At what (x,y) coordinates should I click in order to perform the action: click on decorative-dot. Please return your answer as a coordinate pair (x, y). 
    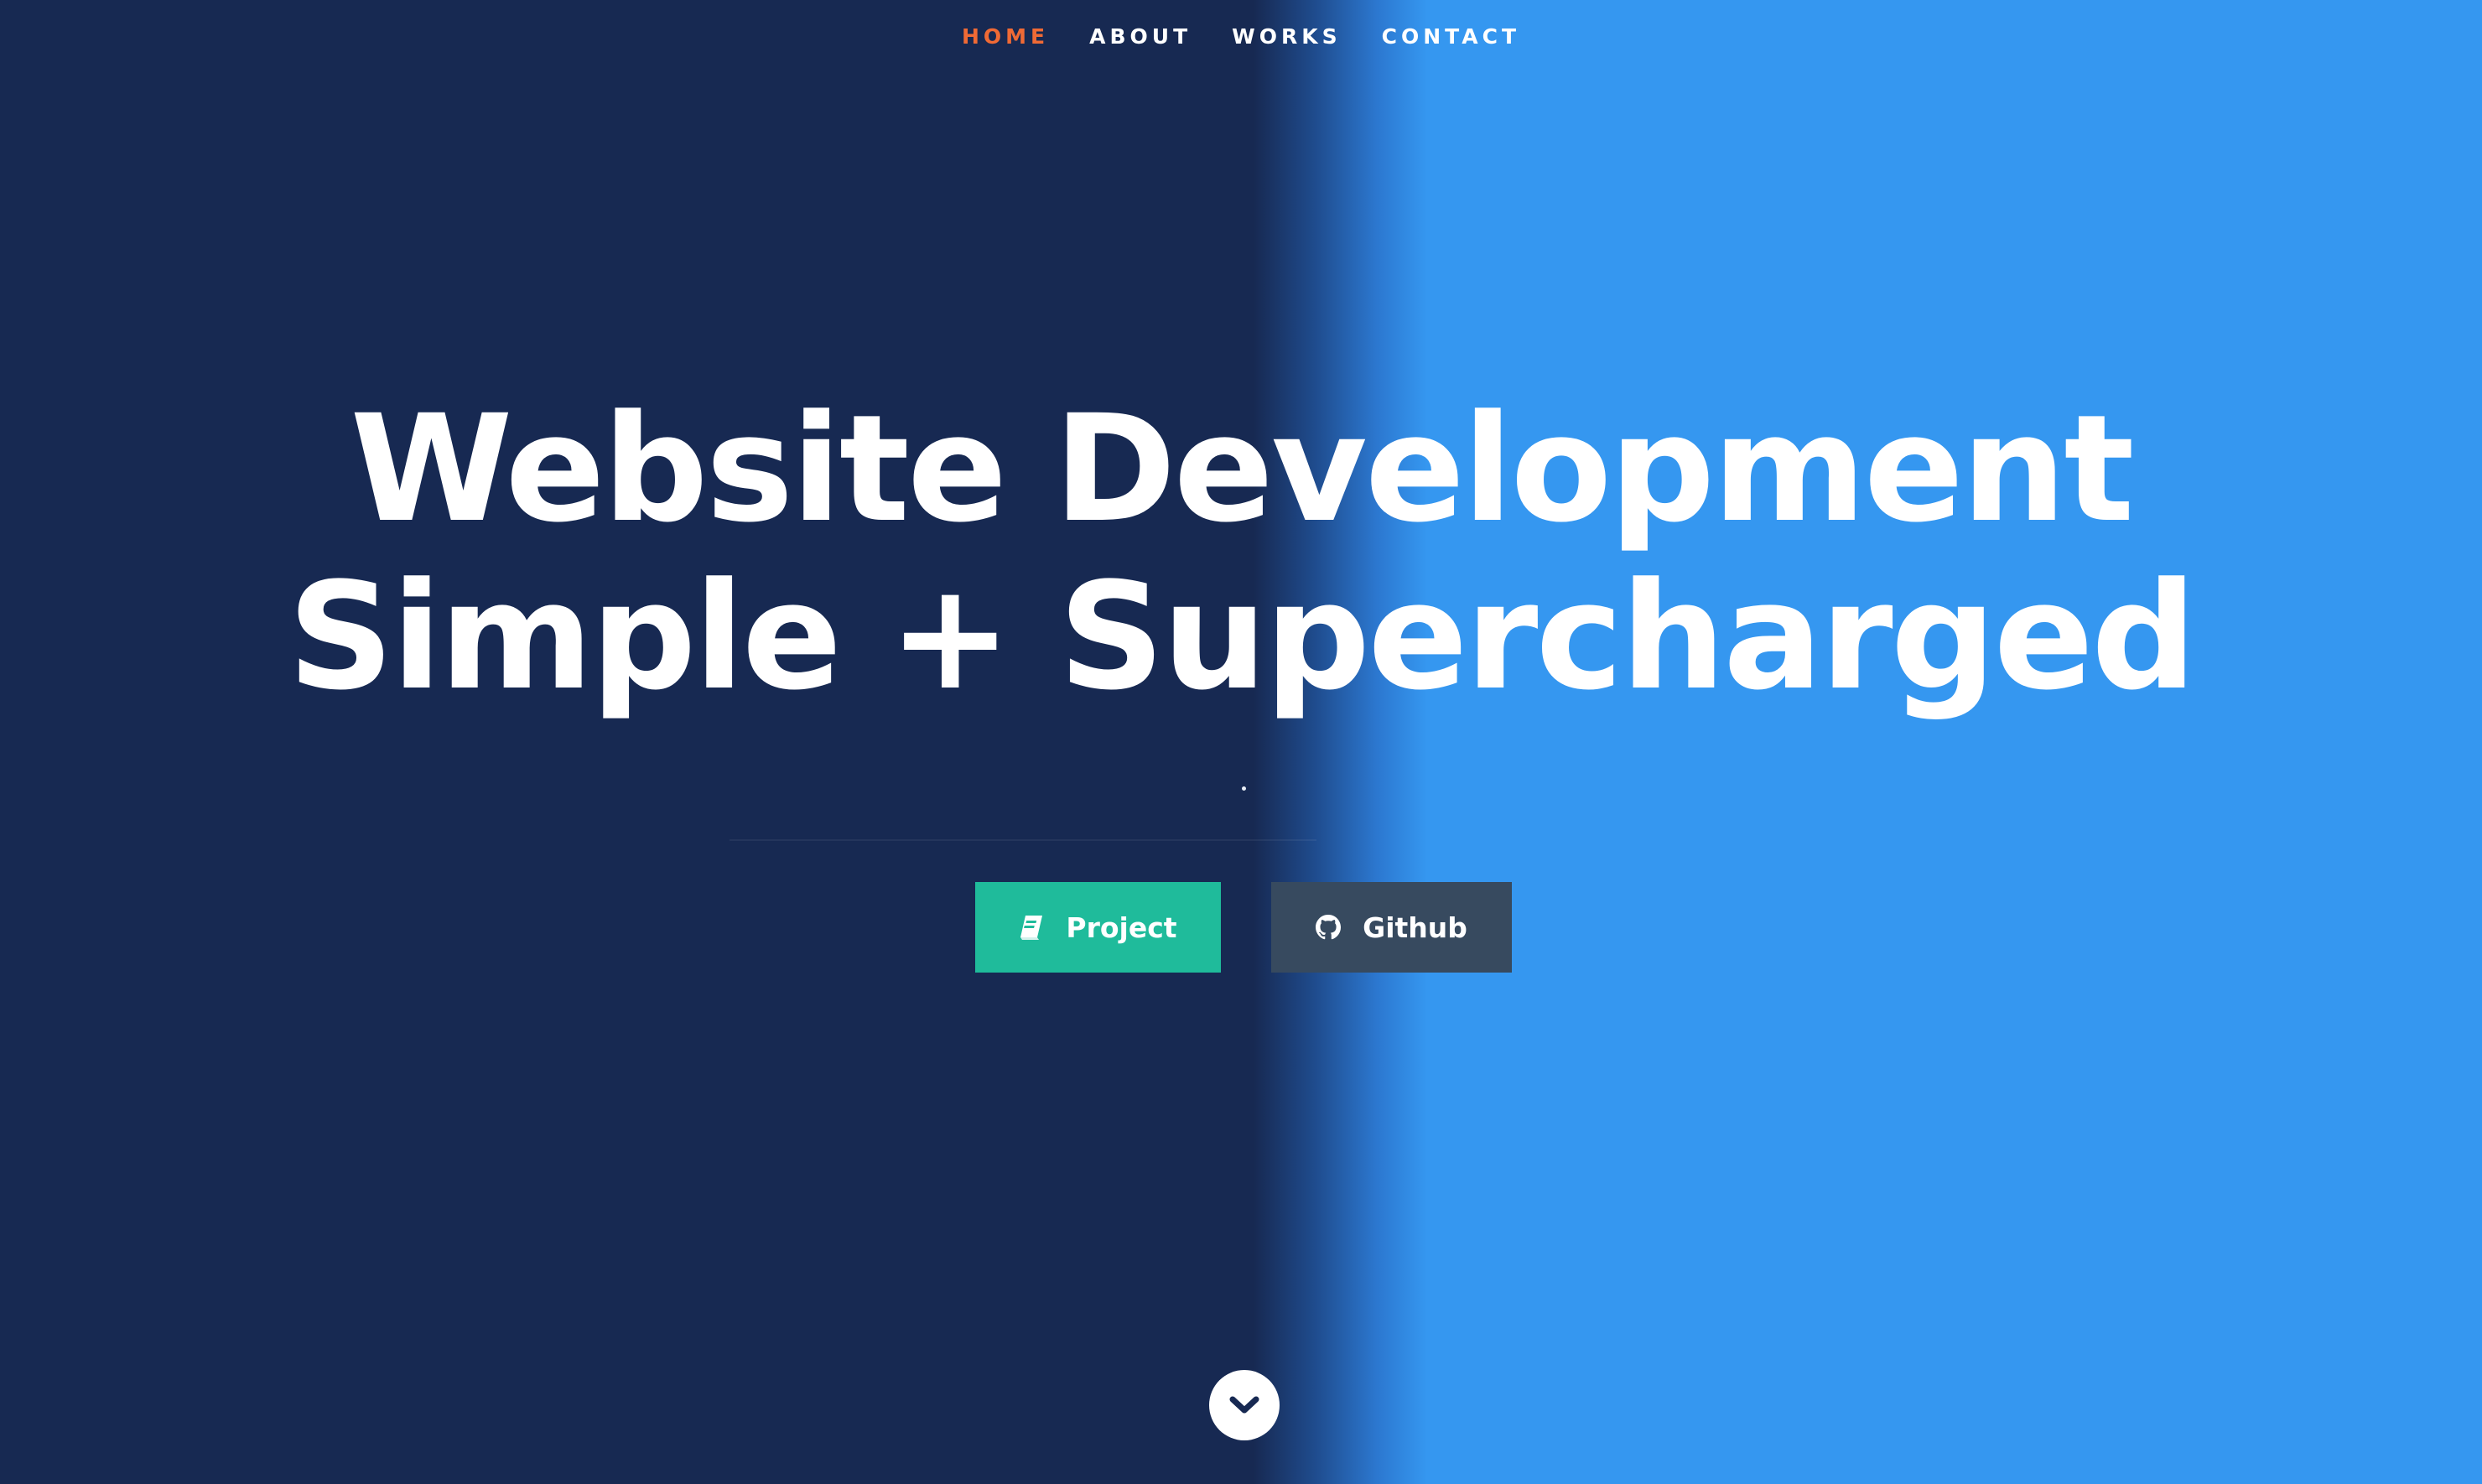
    Looking at the image, I should click on (1244, 788).